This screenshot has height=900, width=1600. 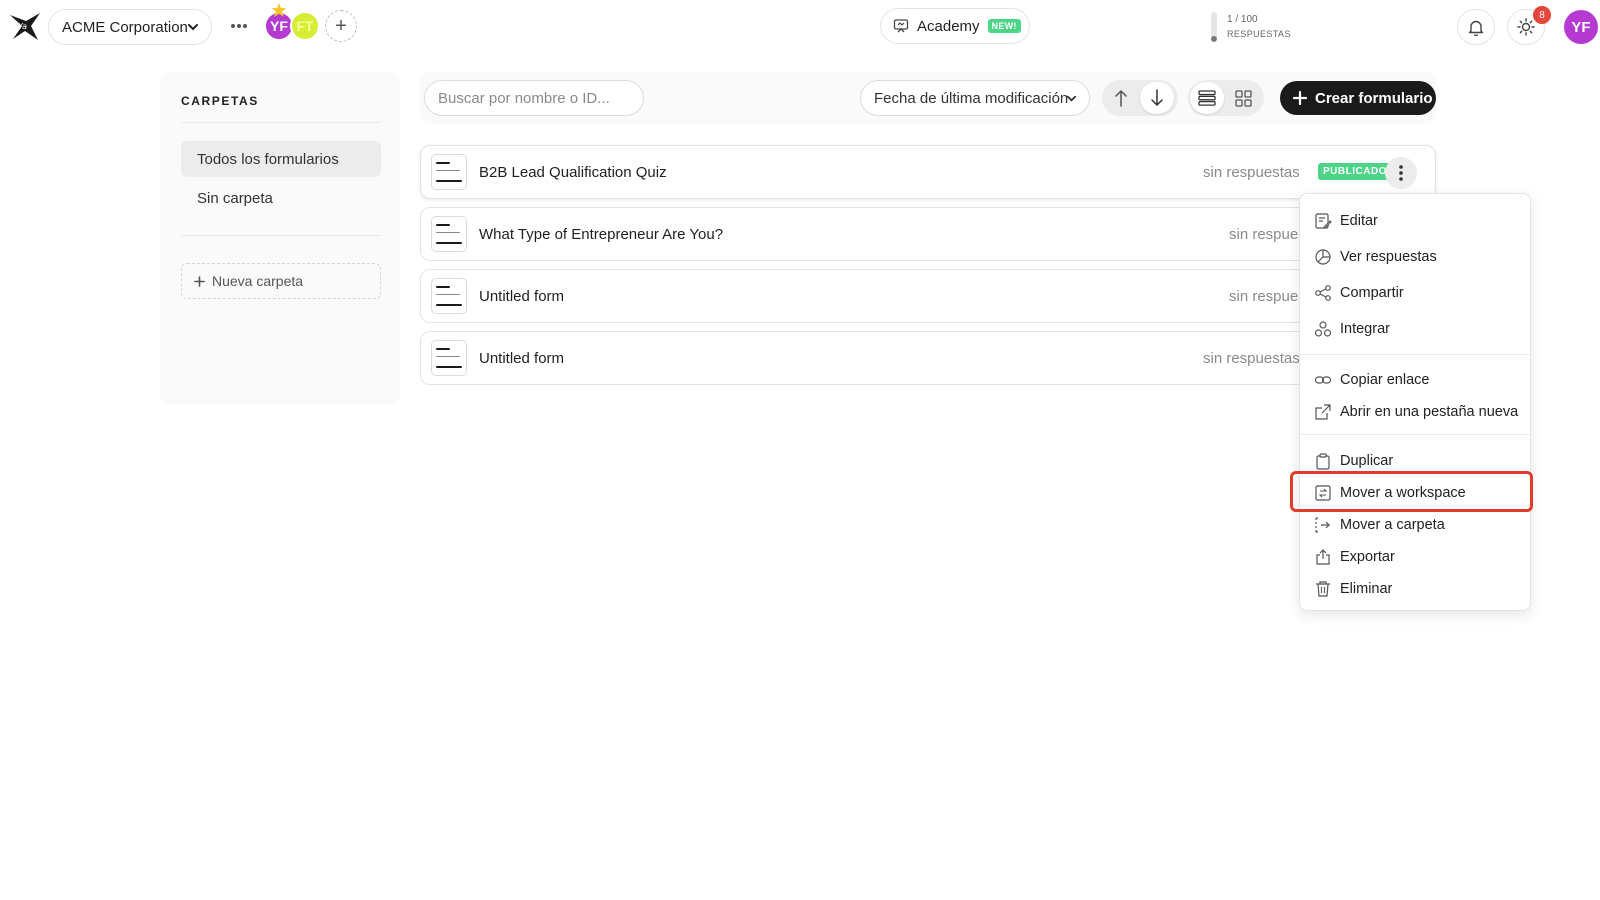 I want to click on sort-field-select: Fecha de última modificación, so click(x=975, y=98).